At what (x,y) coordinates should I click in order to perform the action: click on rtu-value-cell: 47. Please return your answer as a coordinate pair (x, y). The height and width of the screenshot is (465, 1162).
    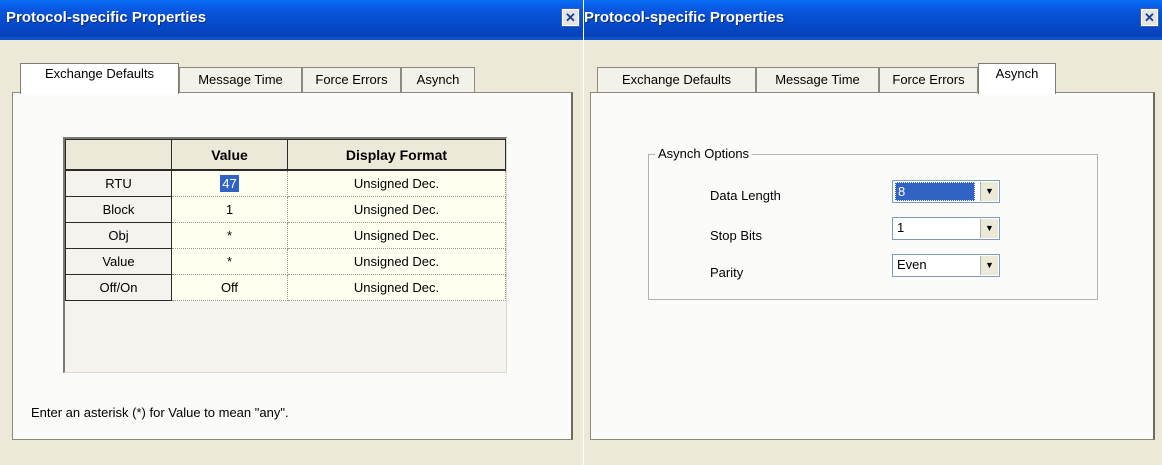
    Looking at the image, I should click on (229, 183).